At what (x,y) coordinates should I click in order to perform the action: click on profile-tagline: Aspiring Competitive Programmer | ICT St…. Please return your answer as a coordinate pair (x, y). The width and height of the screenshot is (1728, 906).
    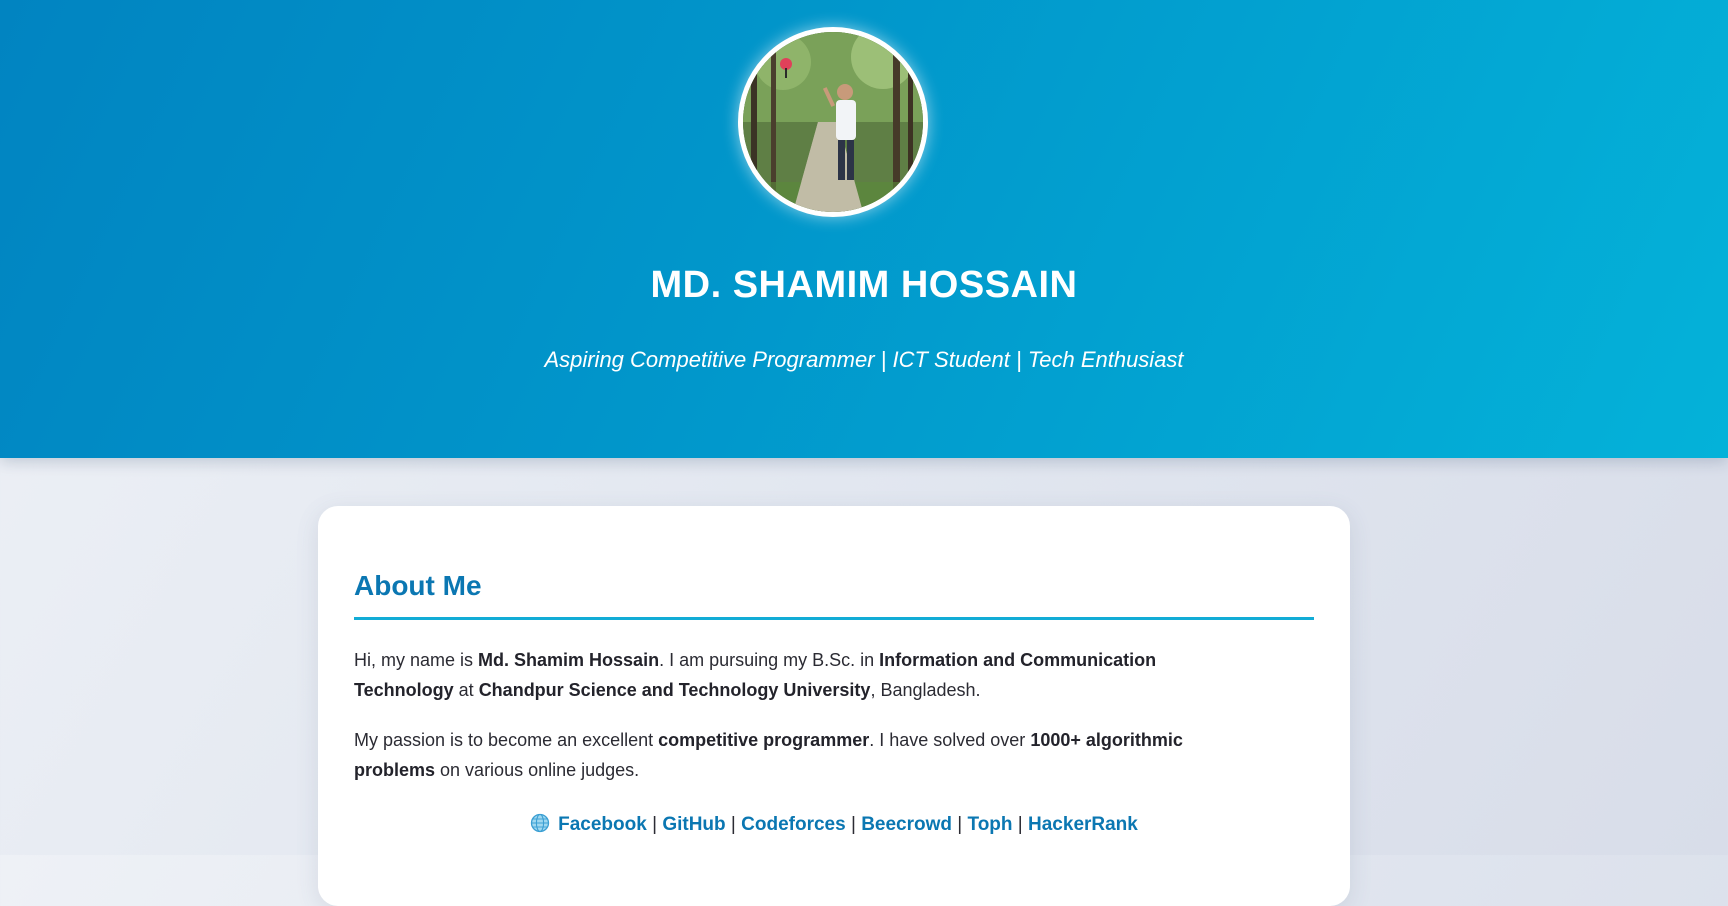
    Looking at the image, I should click on (864, 359).